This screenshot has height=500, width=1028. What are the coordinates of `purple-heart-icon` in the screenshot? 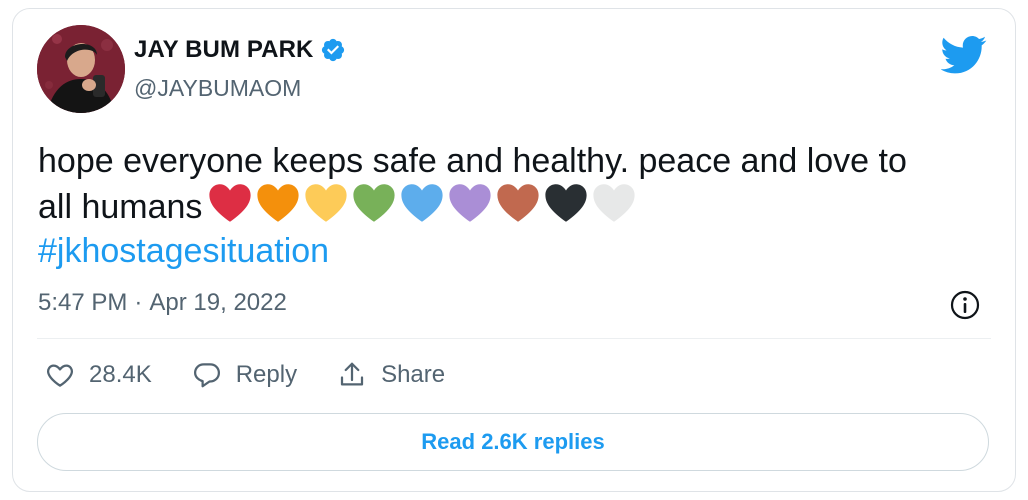 It's located at (470, 203).